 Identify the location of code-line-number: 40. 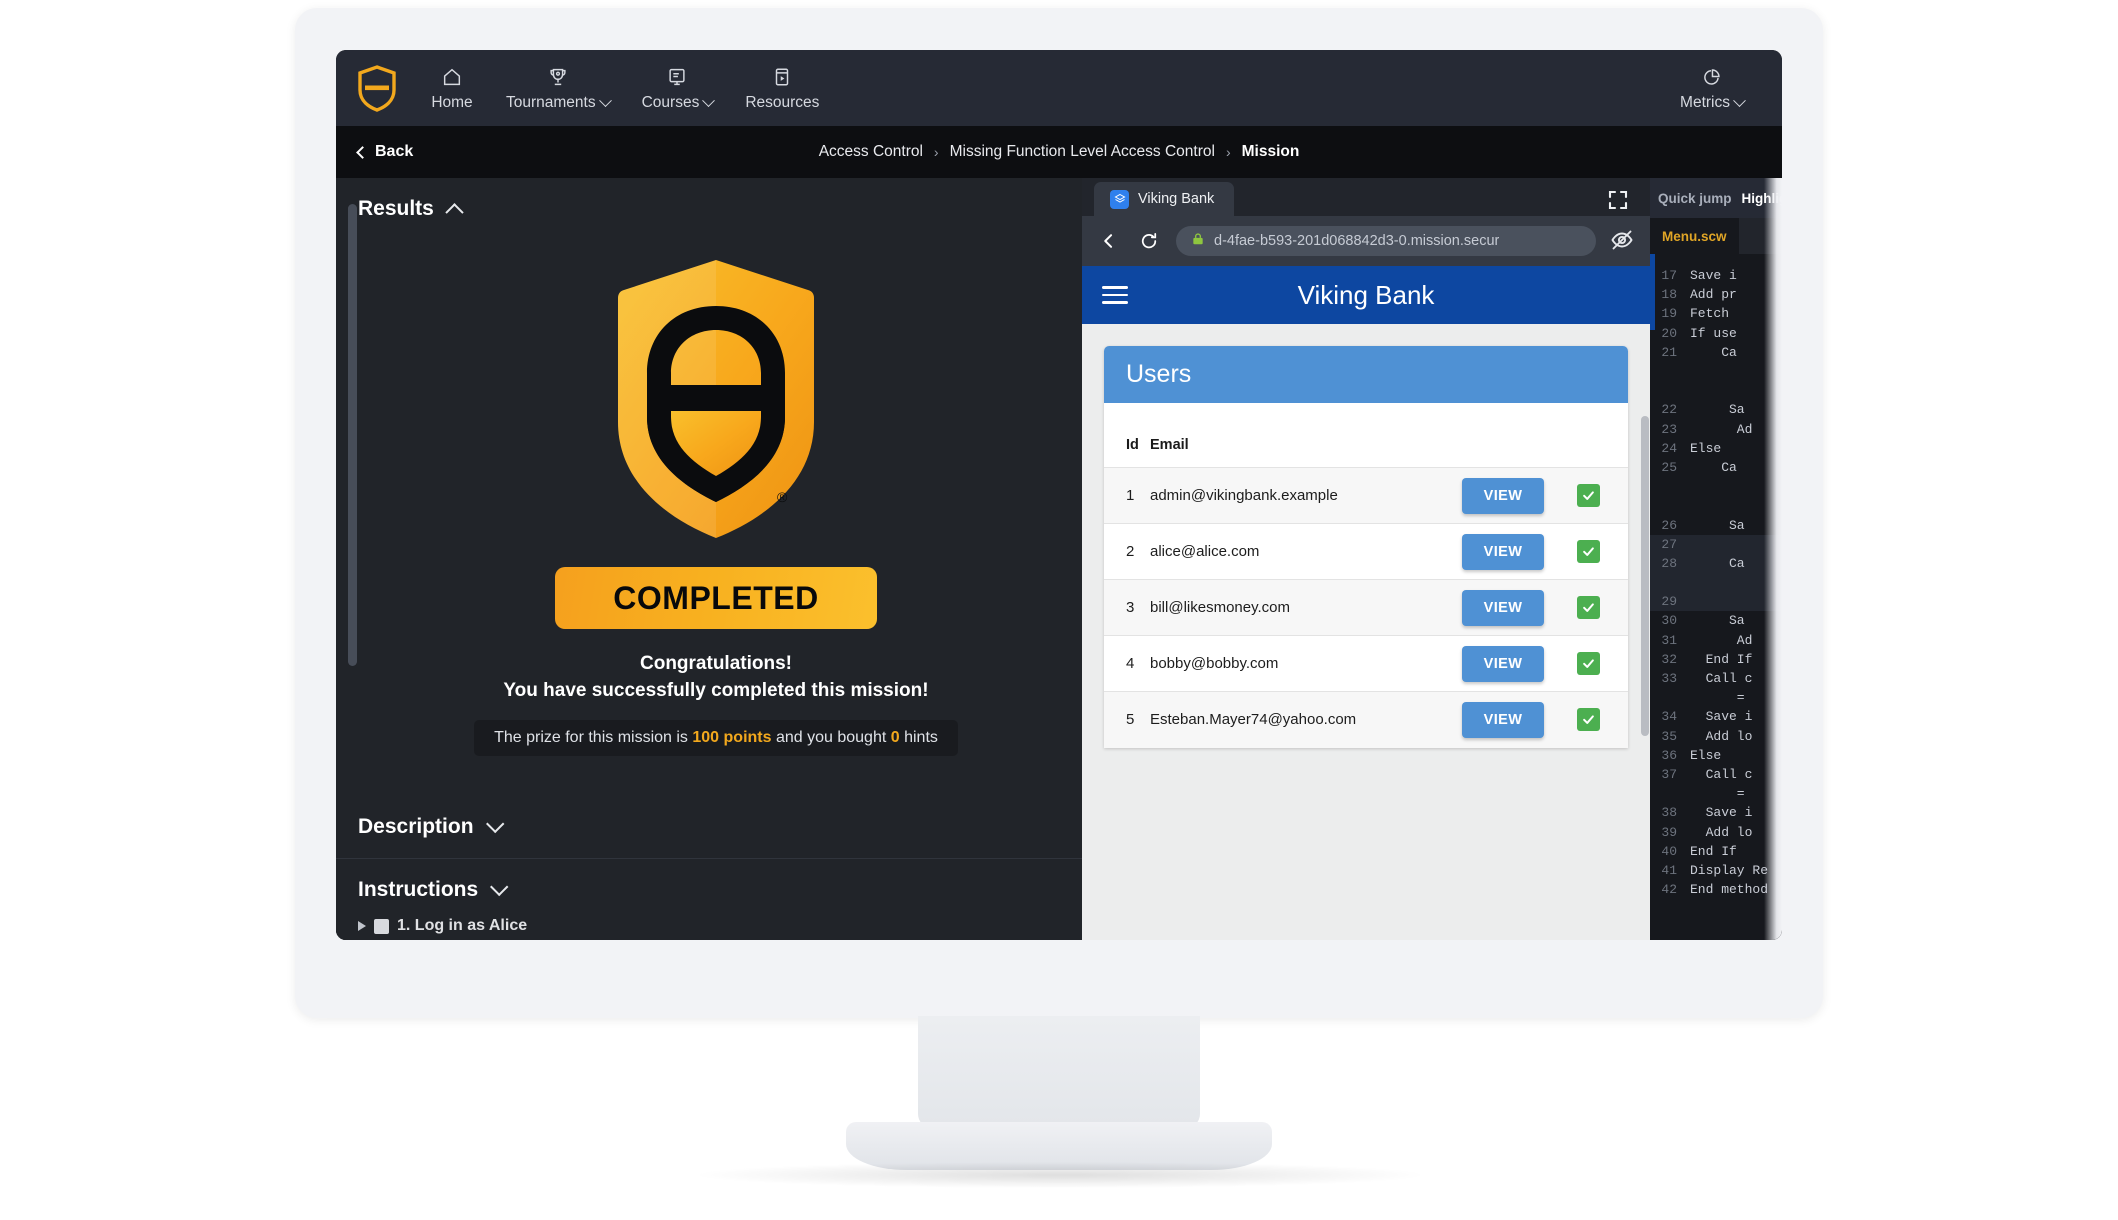
(1669, 851).